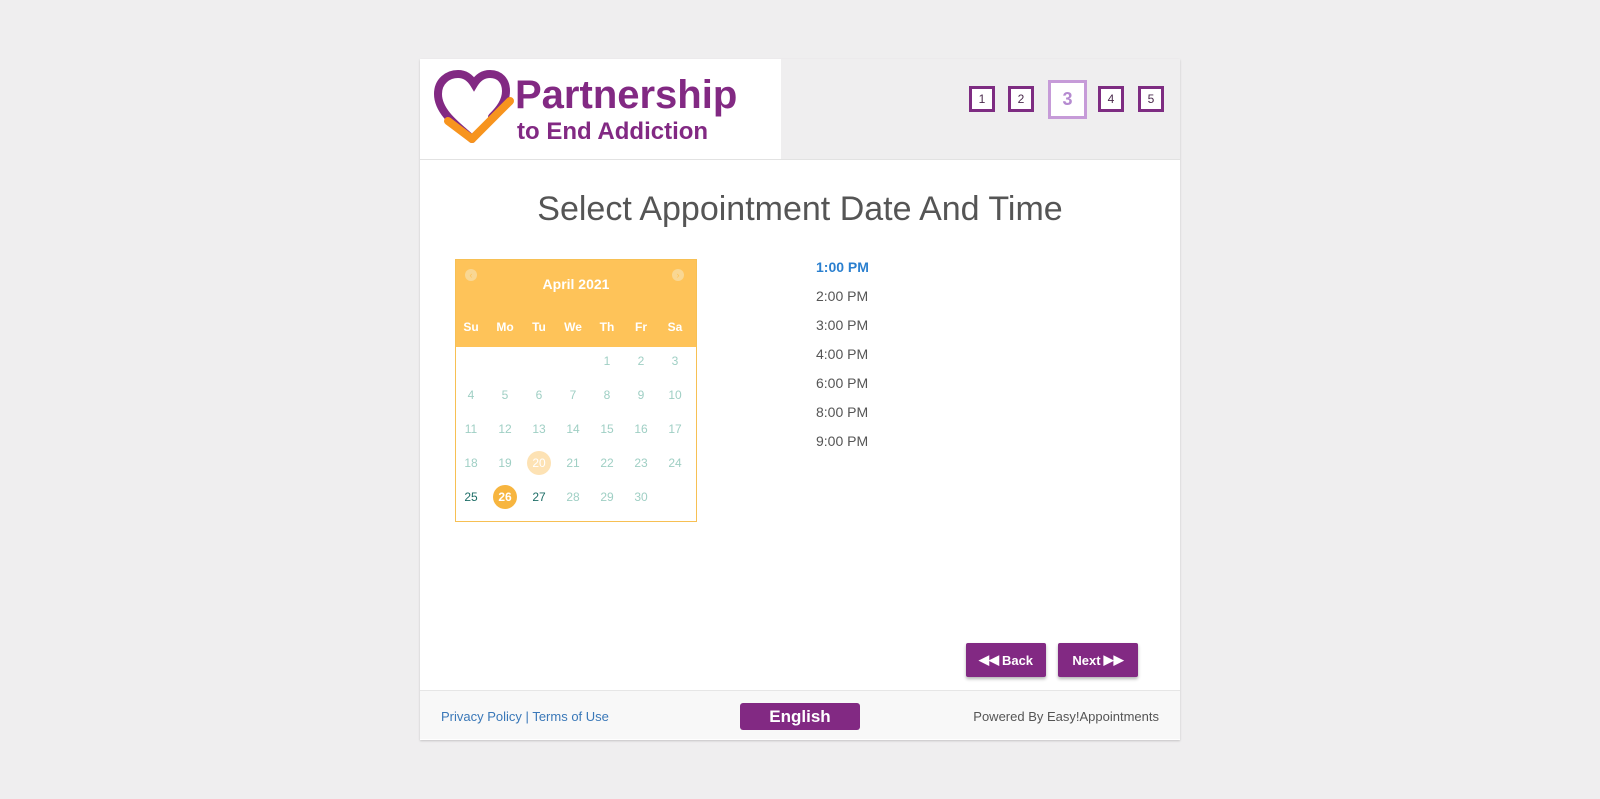  I want to click on calendar-month-label: April 2021, so click(576, 284).